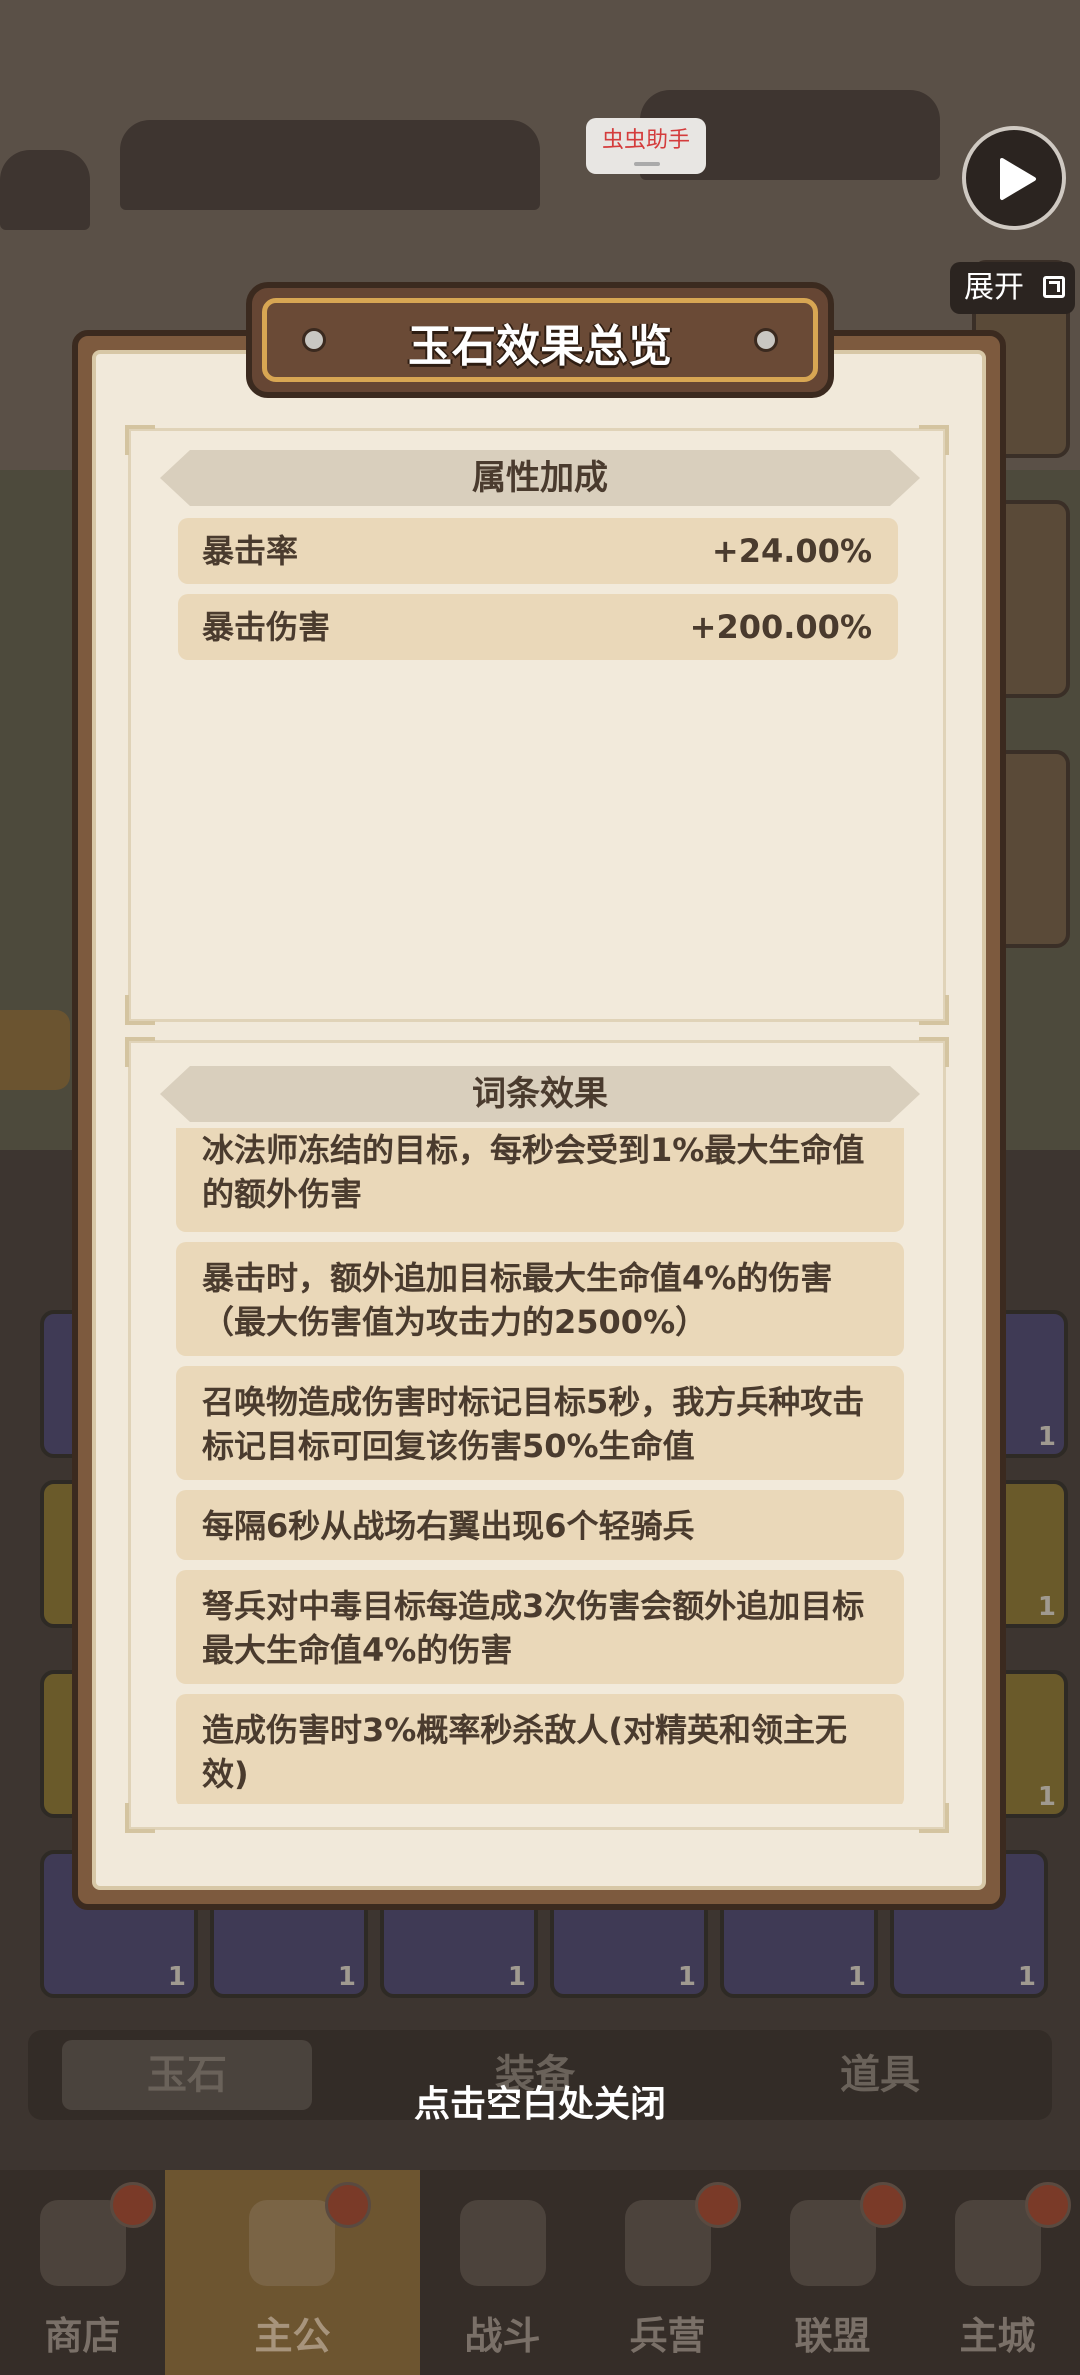 The width and height of the screenshot is (1080, 2375). What do you see at coordinates (82, 2272) in the screenshot?
I see `nav-shop: 商店` at bounding box center [82, 2272].